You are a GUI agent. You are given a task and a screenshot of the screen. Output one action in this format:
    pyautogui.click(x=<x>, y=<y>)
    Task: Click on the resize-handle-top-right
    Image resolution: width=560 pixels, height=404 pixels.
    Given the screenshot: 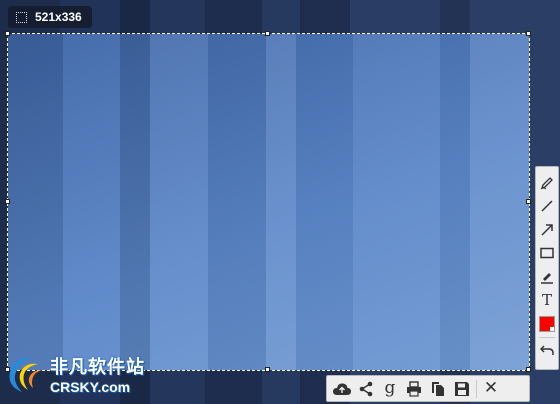 What is the action you would take?
    pyautogui.click(x=528, y=33)
    